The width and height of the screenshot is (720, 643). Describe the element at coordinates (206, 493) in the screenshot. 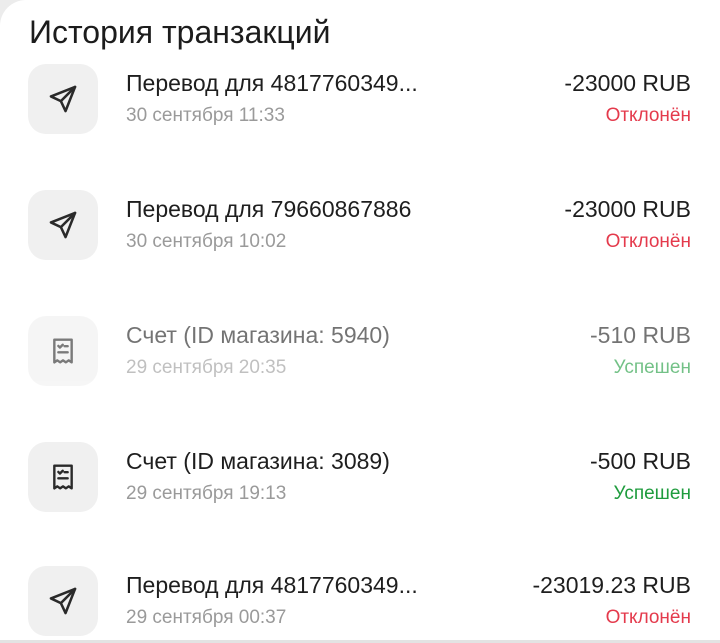

I see `transaction-date: 29 сентября 19:13` at that location.